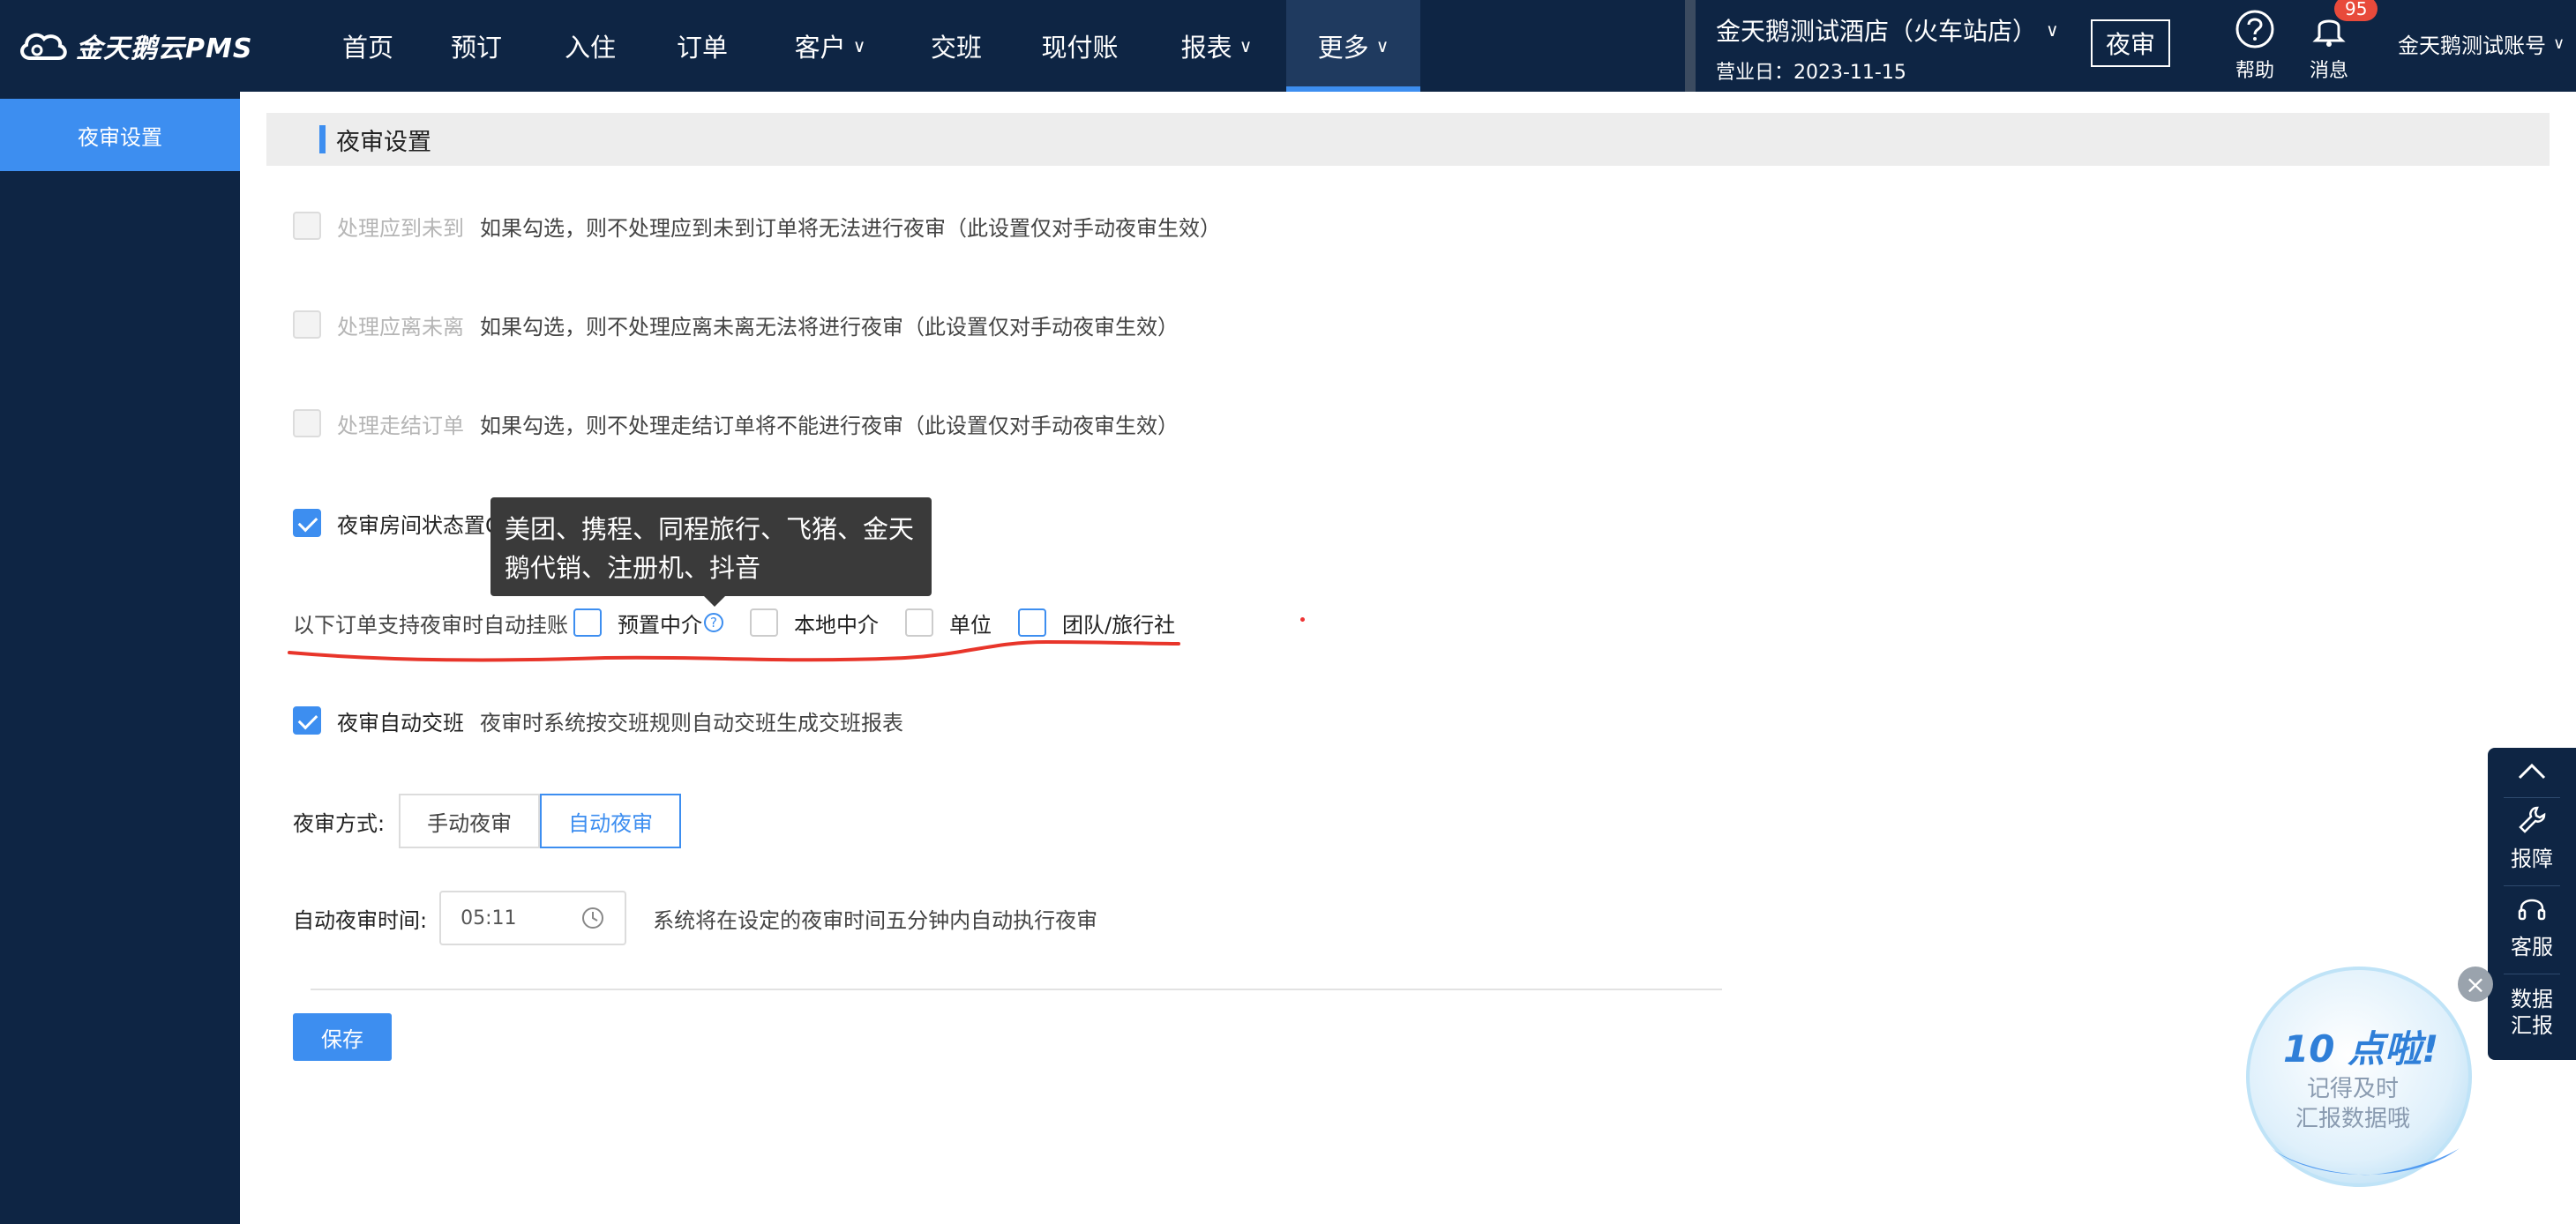 Image resolution: width=2576 pixels, height=1224 pixels. What do you see at coordinates (2532, 820) in the screenshot?
I see `wrench-icon` at bounding box center [2532, 820].